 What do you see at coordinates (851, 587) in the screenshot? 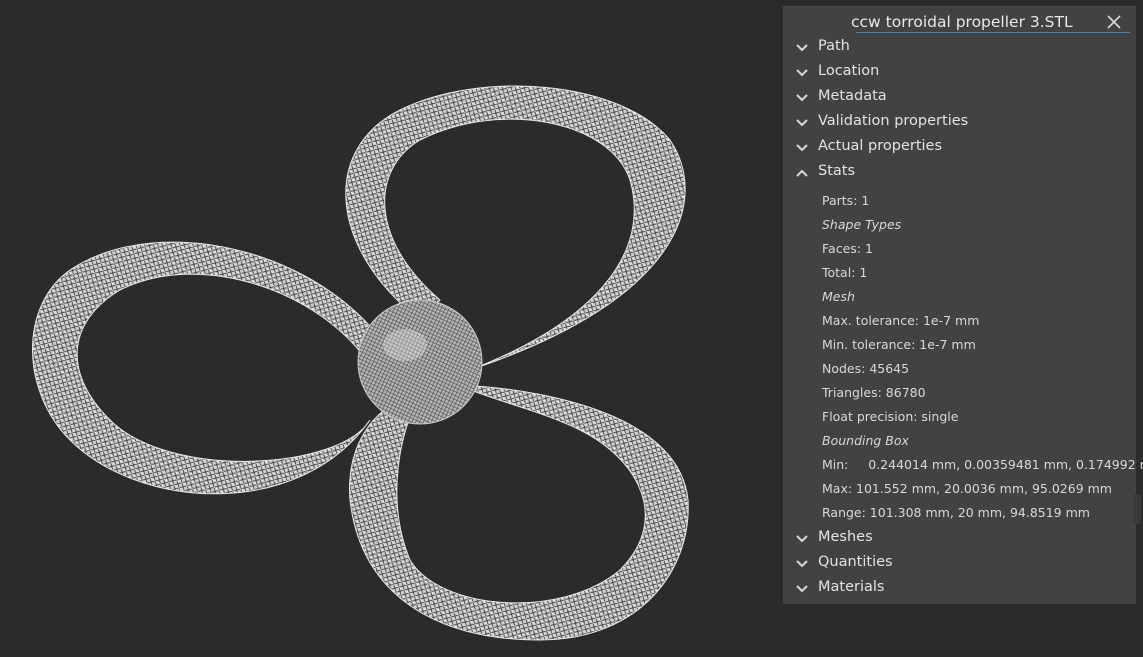
I see `section-label: Materials` at bounding box center [851, 587].